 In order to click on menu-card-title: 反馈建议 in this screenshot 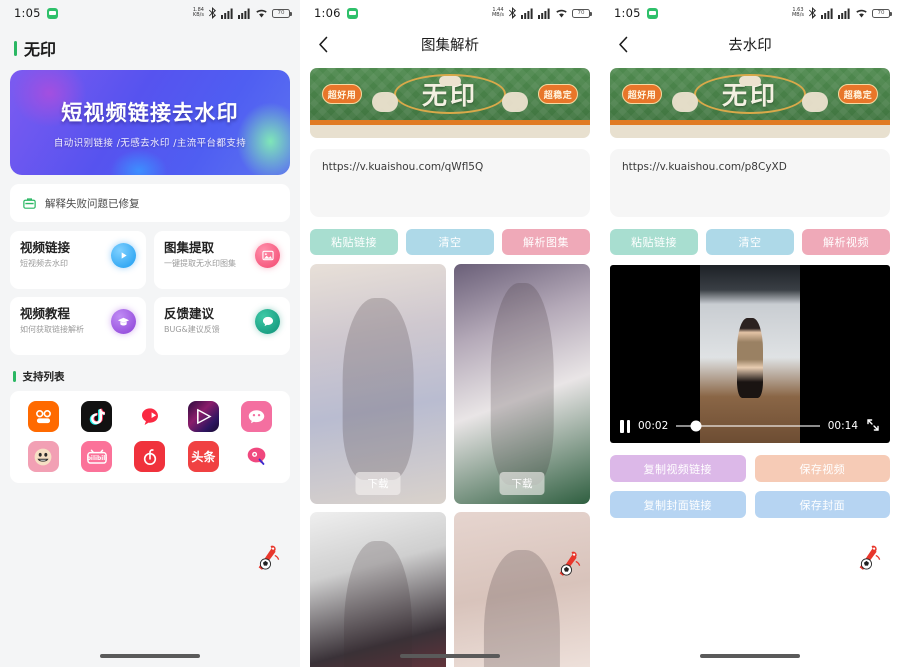, I will do `click(189, 313)`.